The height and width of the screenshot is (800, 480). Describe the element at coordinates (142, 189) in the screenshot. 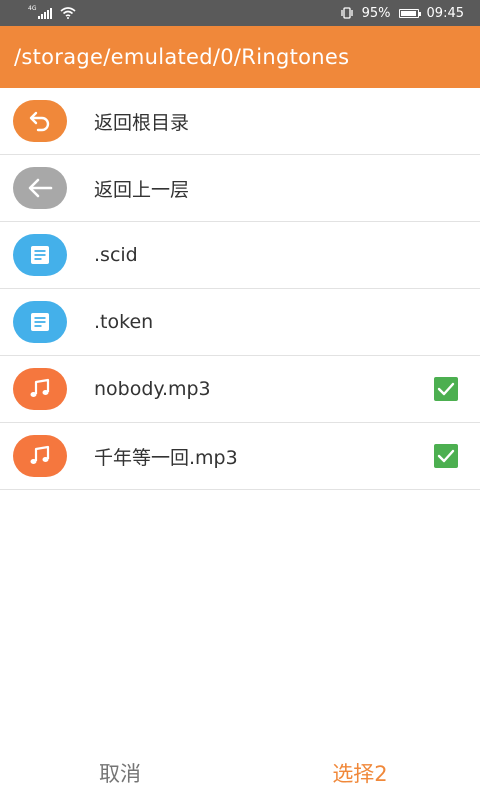

I see `list-item-label: 返回上一层` at that location.